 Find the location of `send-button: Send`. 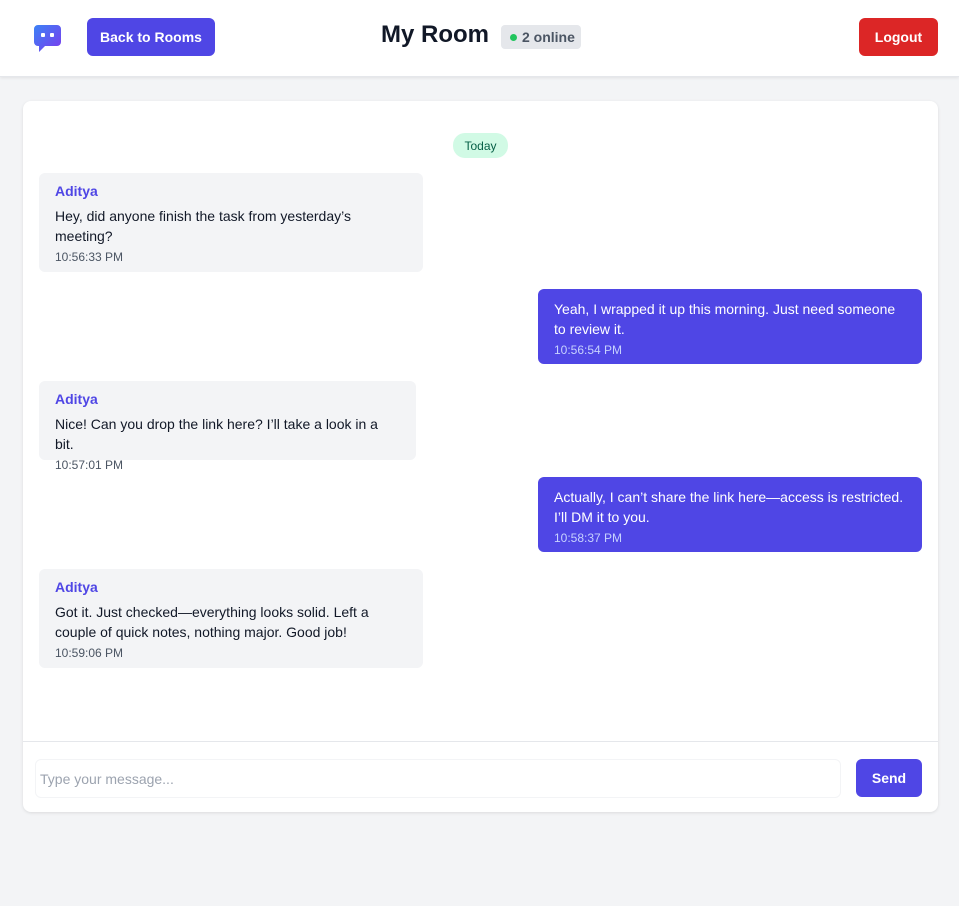

send-button: Send is located at coordinates (889, 778).